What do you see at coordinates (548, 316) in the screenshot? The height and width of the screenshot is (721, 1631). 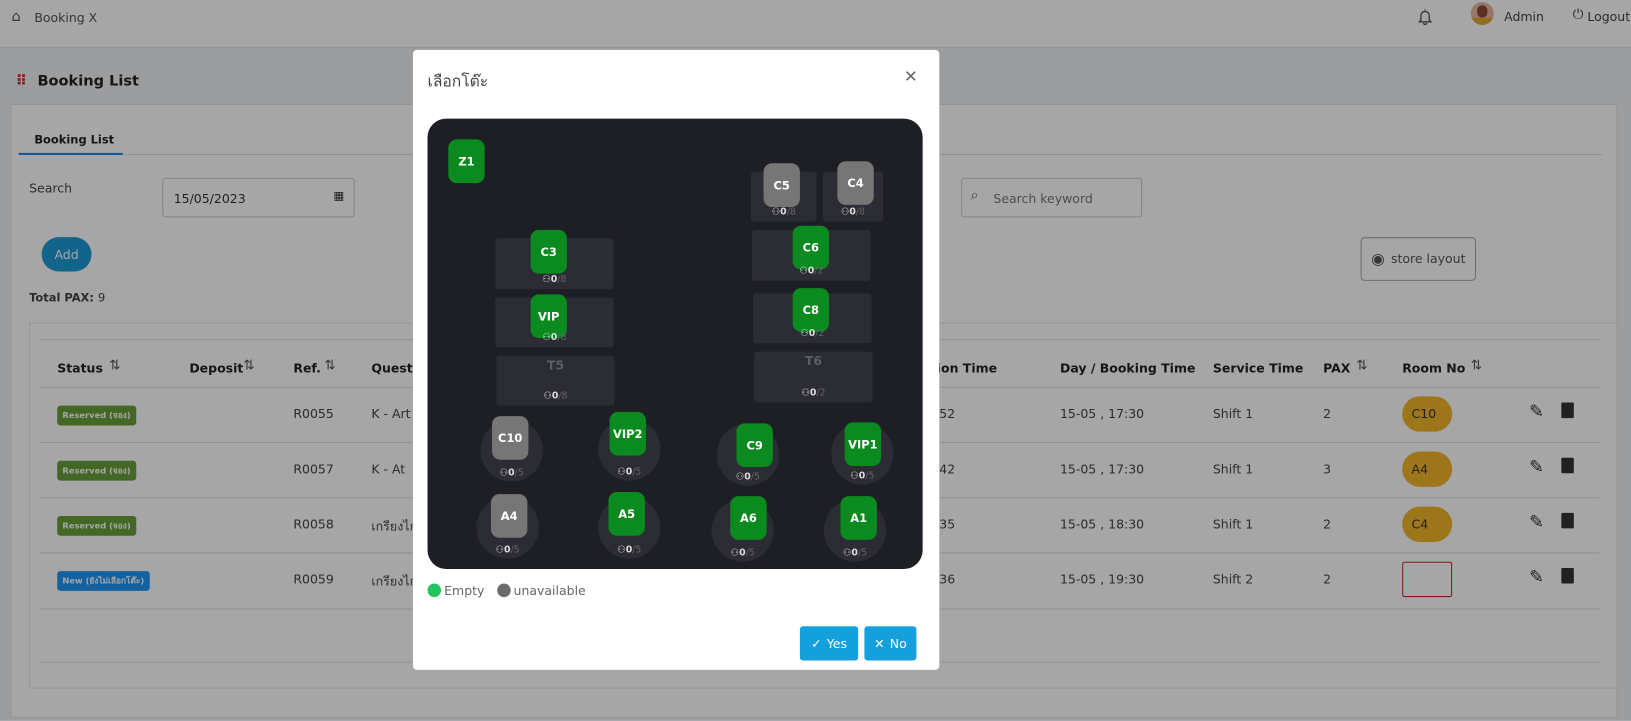 I see `table-badge-vip: VIP` at bounding box center [548, 316].